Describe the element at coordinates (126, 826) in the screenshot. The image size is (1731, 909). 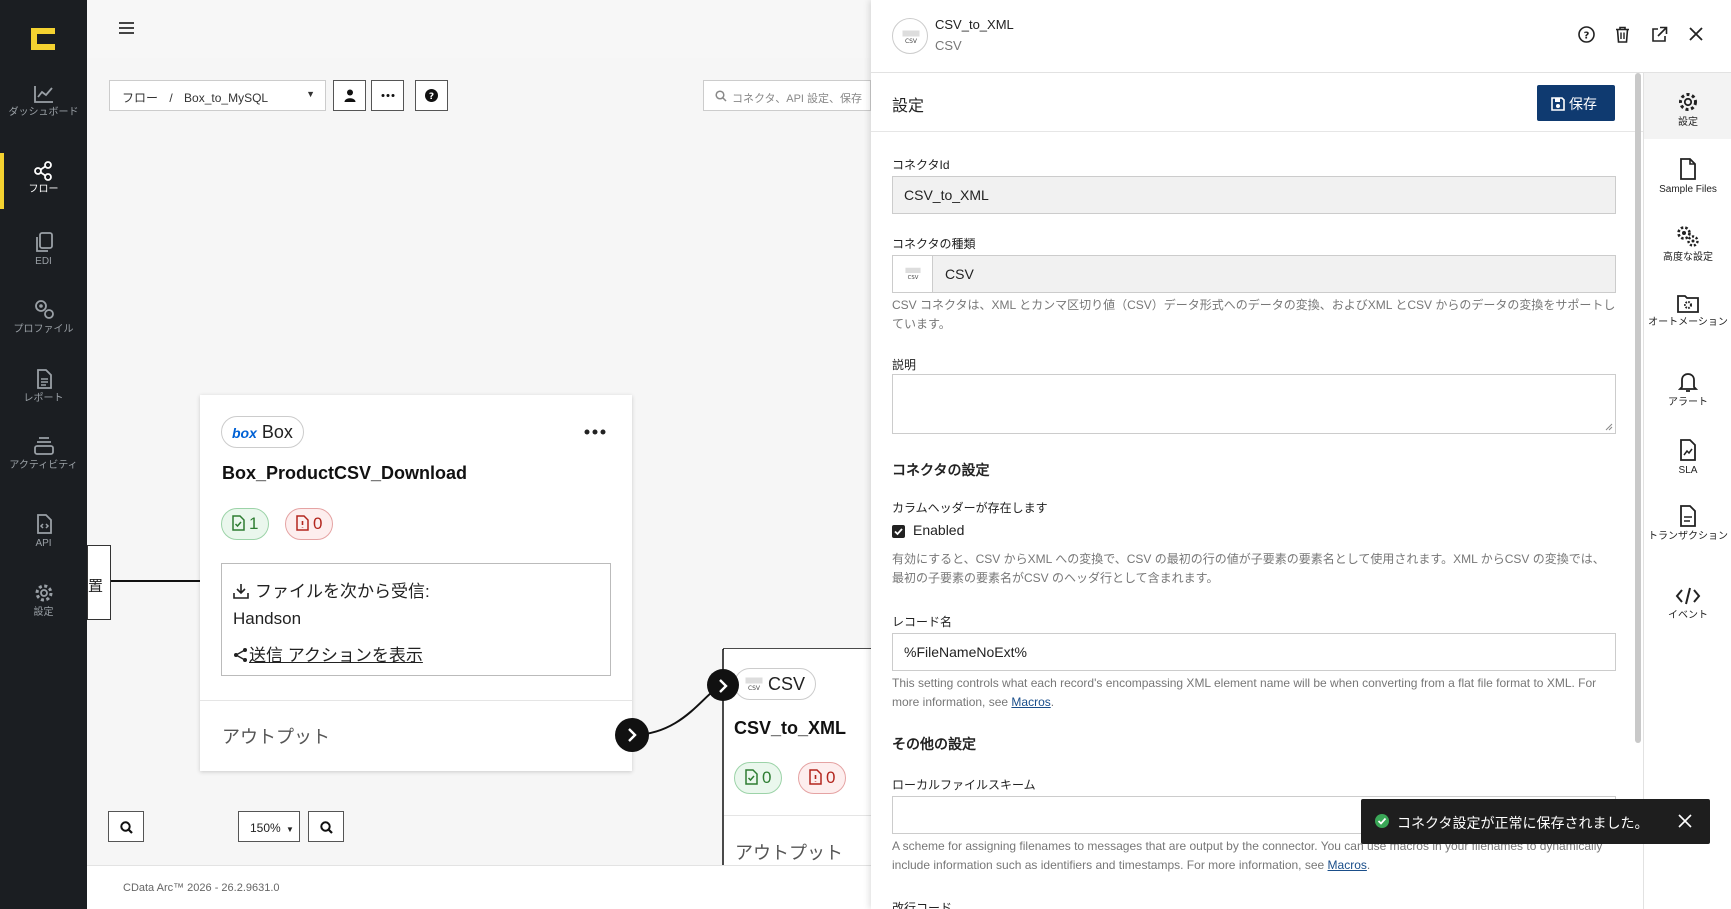
I see `zoom-out-button` at that location.